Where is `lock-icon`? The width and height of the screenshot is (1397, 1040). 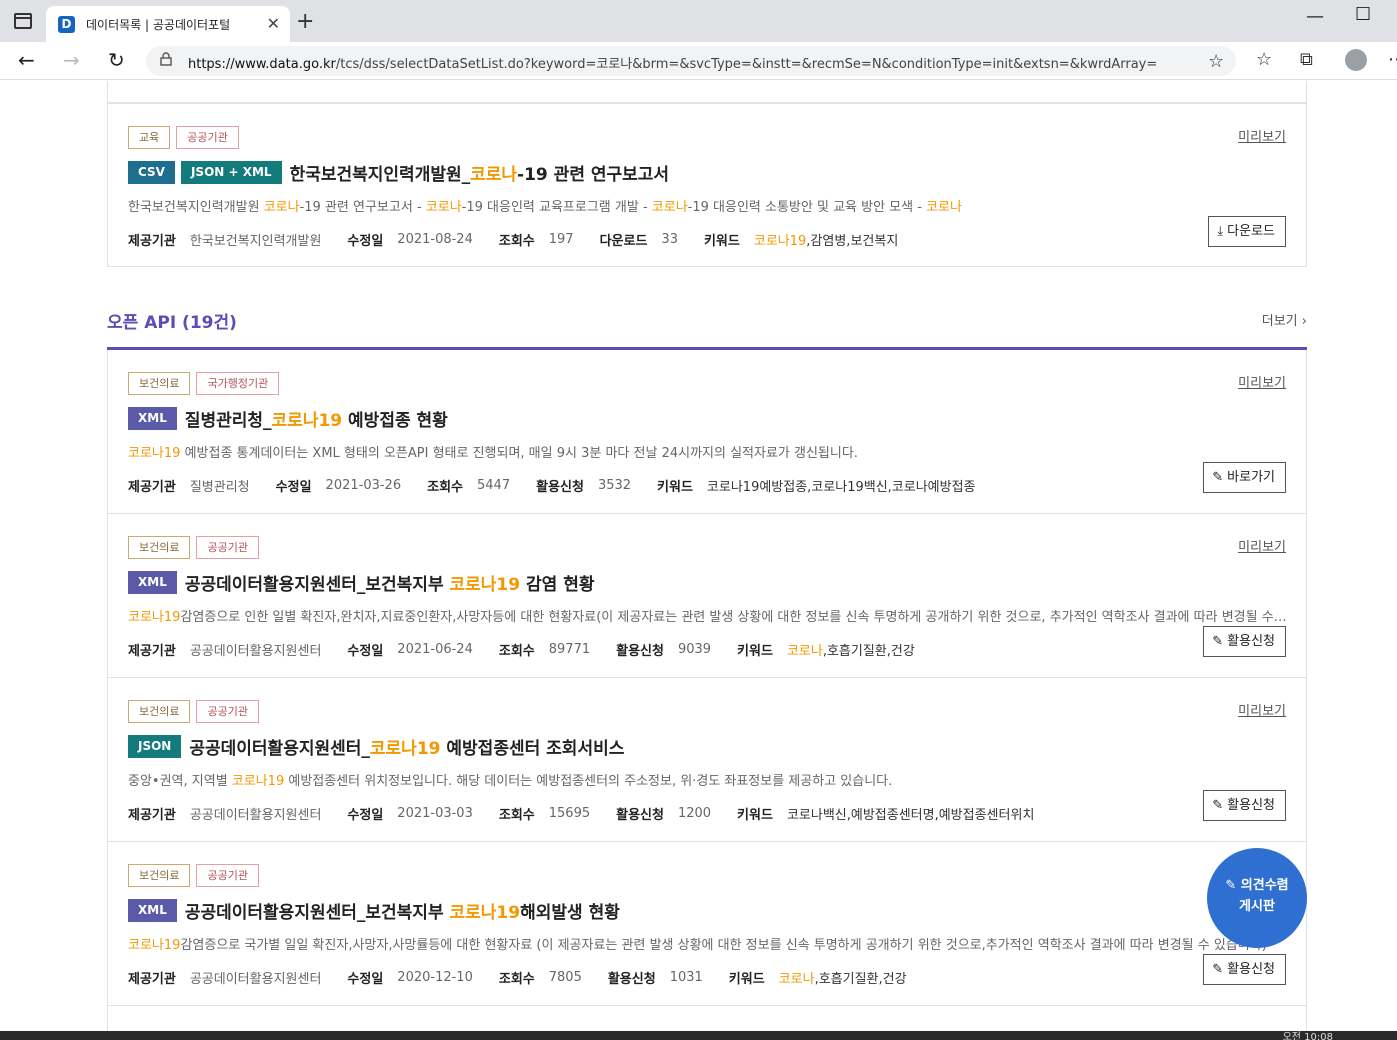
lock-icon is located at coordinates (166, 59).